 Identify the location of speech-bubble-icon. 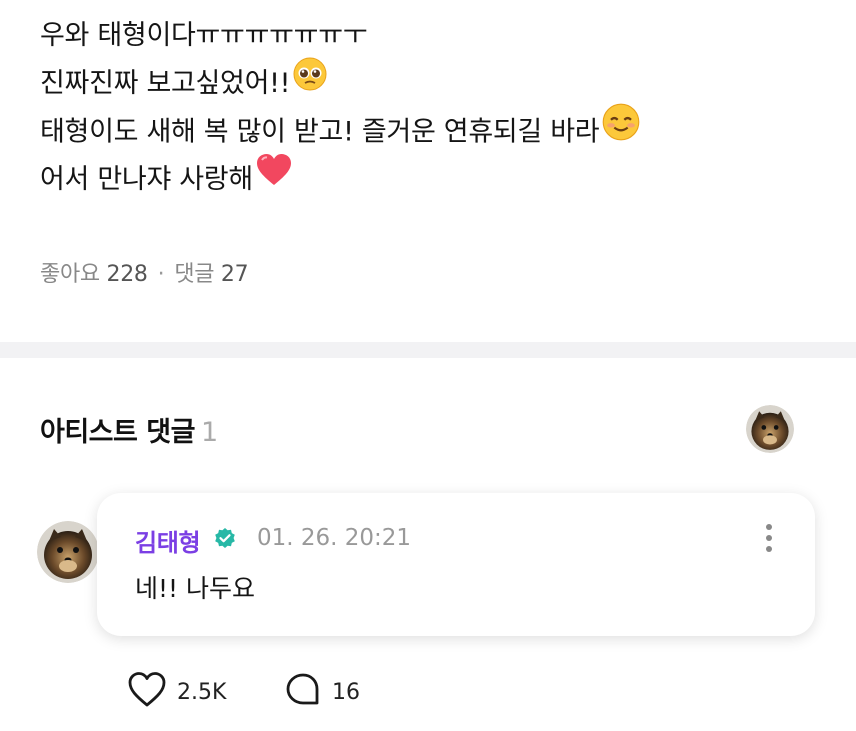
(303, 692).